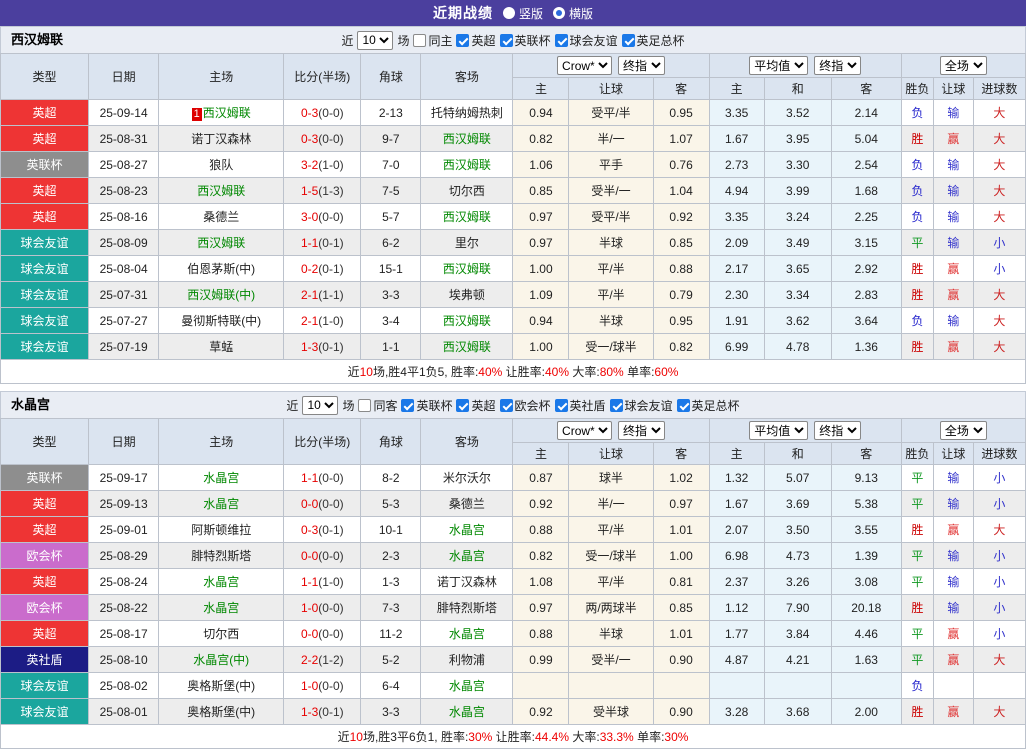 This screenshot has width=1026, height=749. I want to click on home-team-name: 阿斯顿维拉, so click(221, 530).